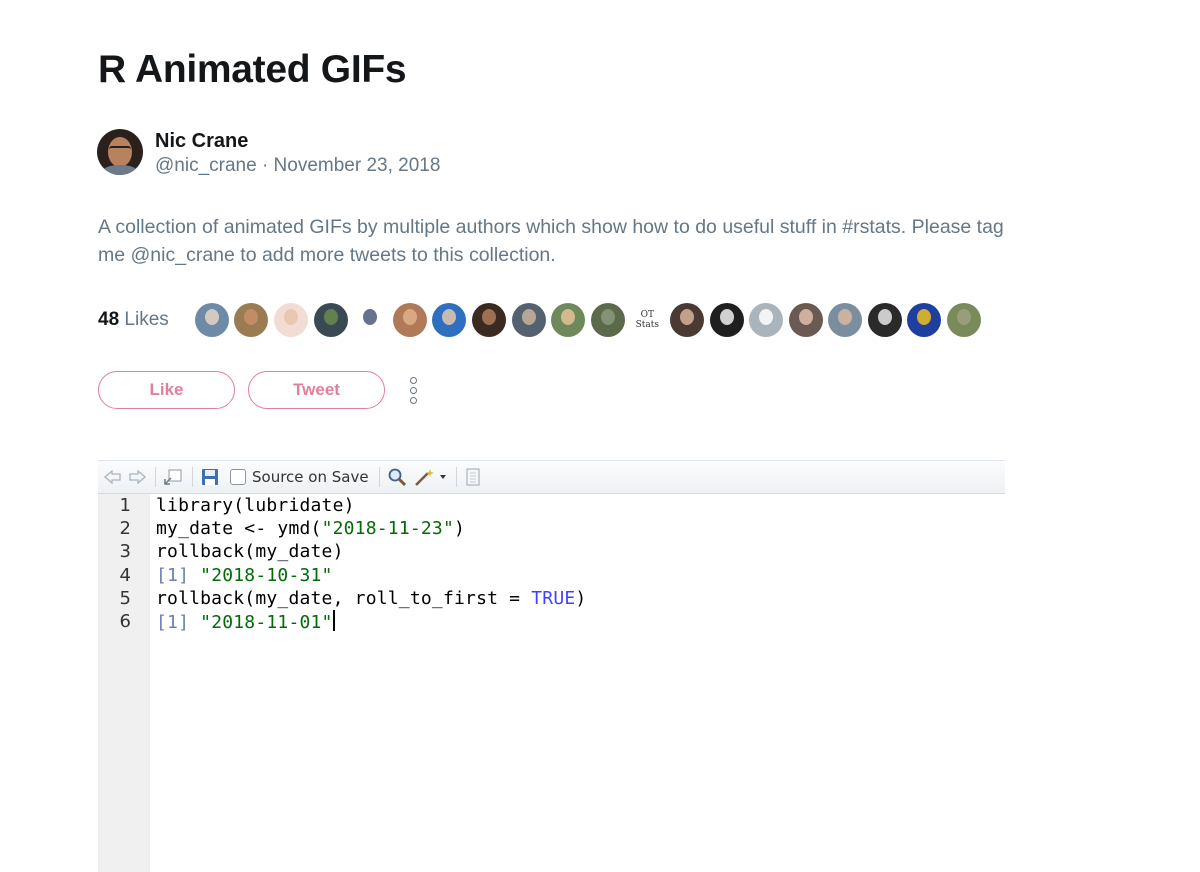  What do you see at coordinates (581, 598) in the screenshot?
I see `code-token: )` at bounding box center [581, 598].